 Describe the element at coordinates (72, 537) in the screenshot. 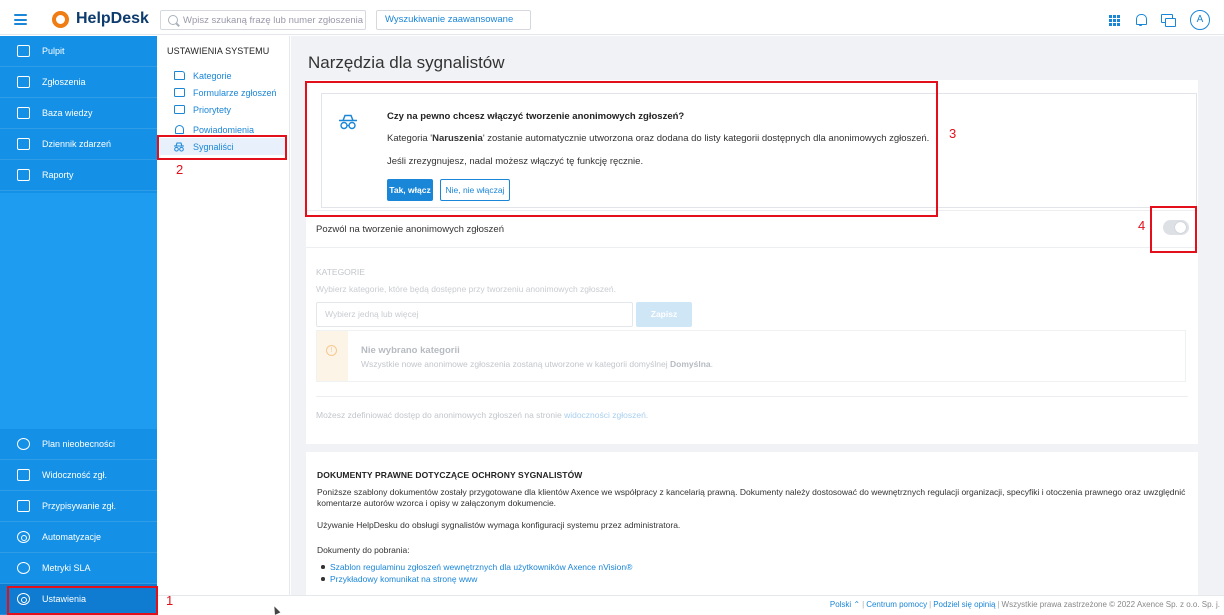

I see `sidebar-item-label: Automatyzacje` at that location.